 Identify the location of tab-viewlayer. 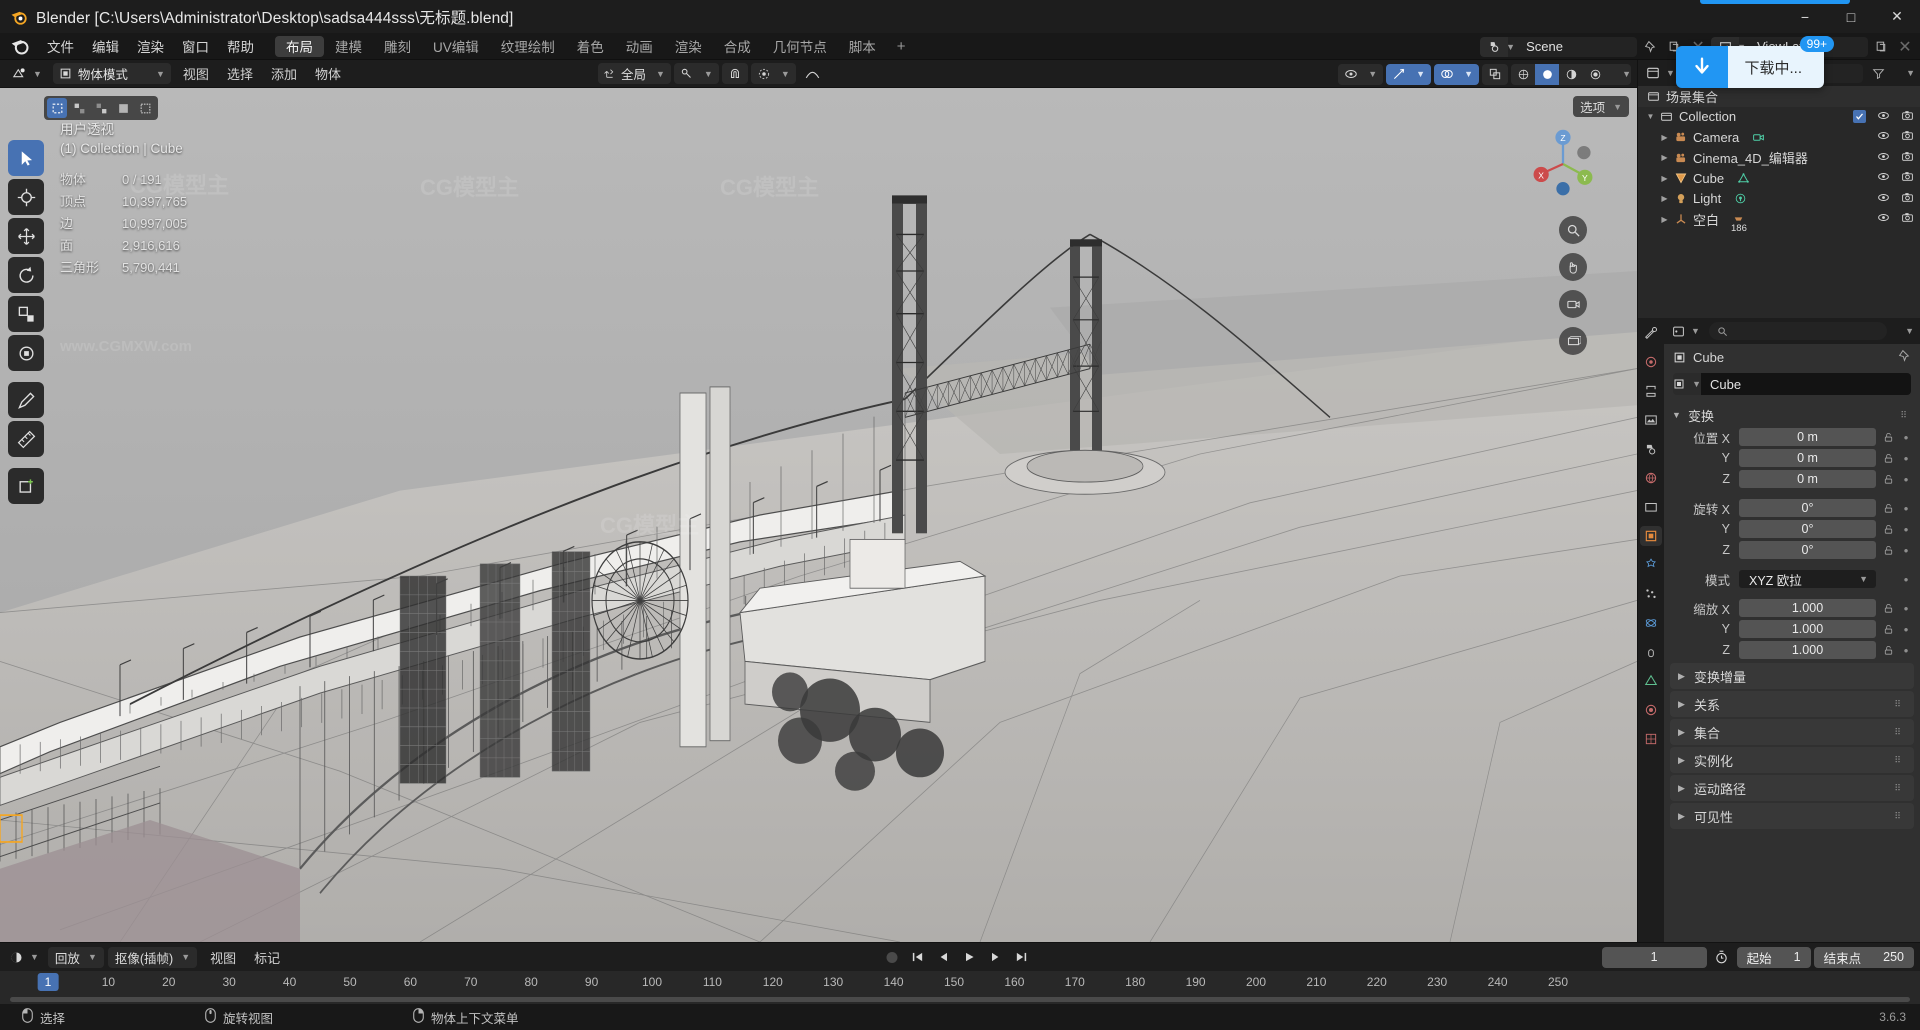
(1651, 420).